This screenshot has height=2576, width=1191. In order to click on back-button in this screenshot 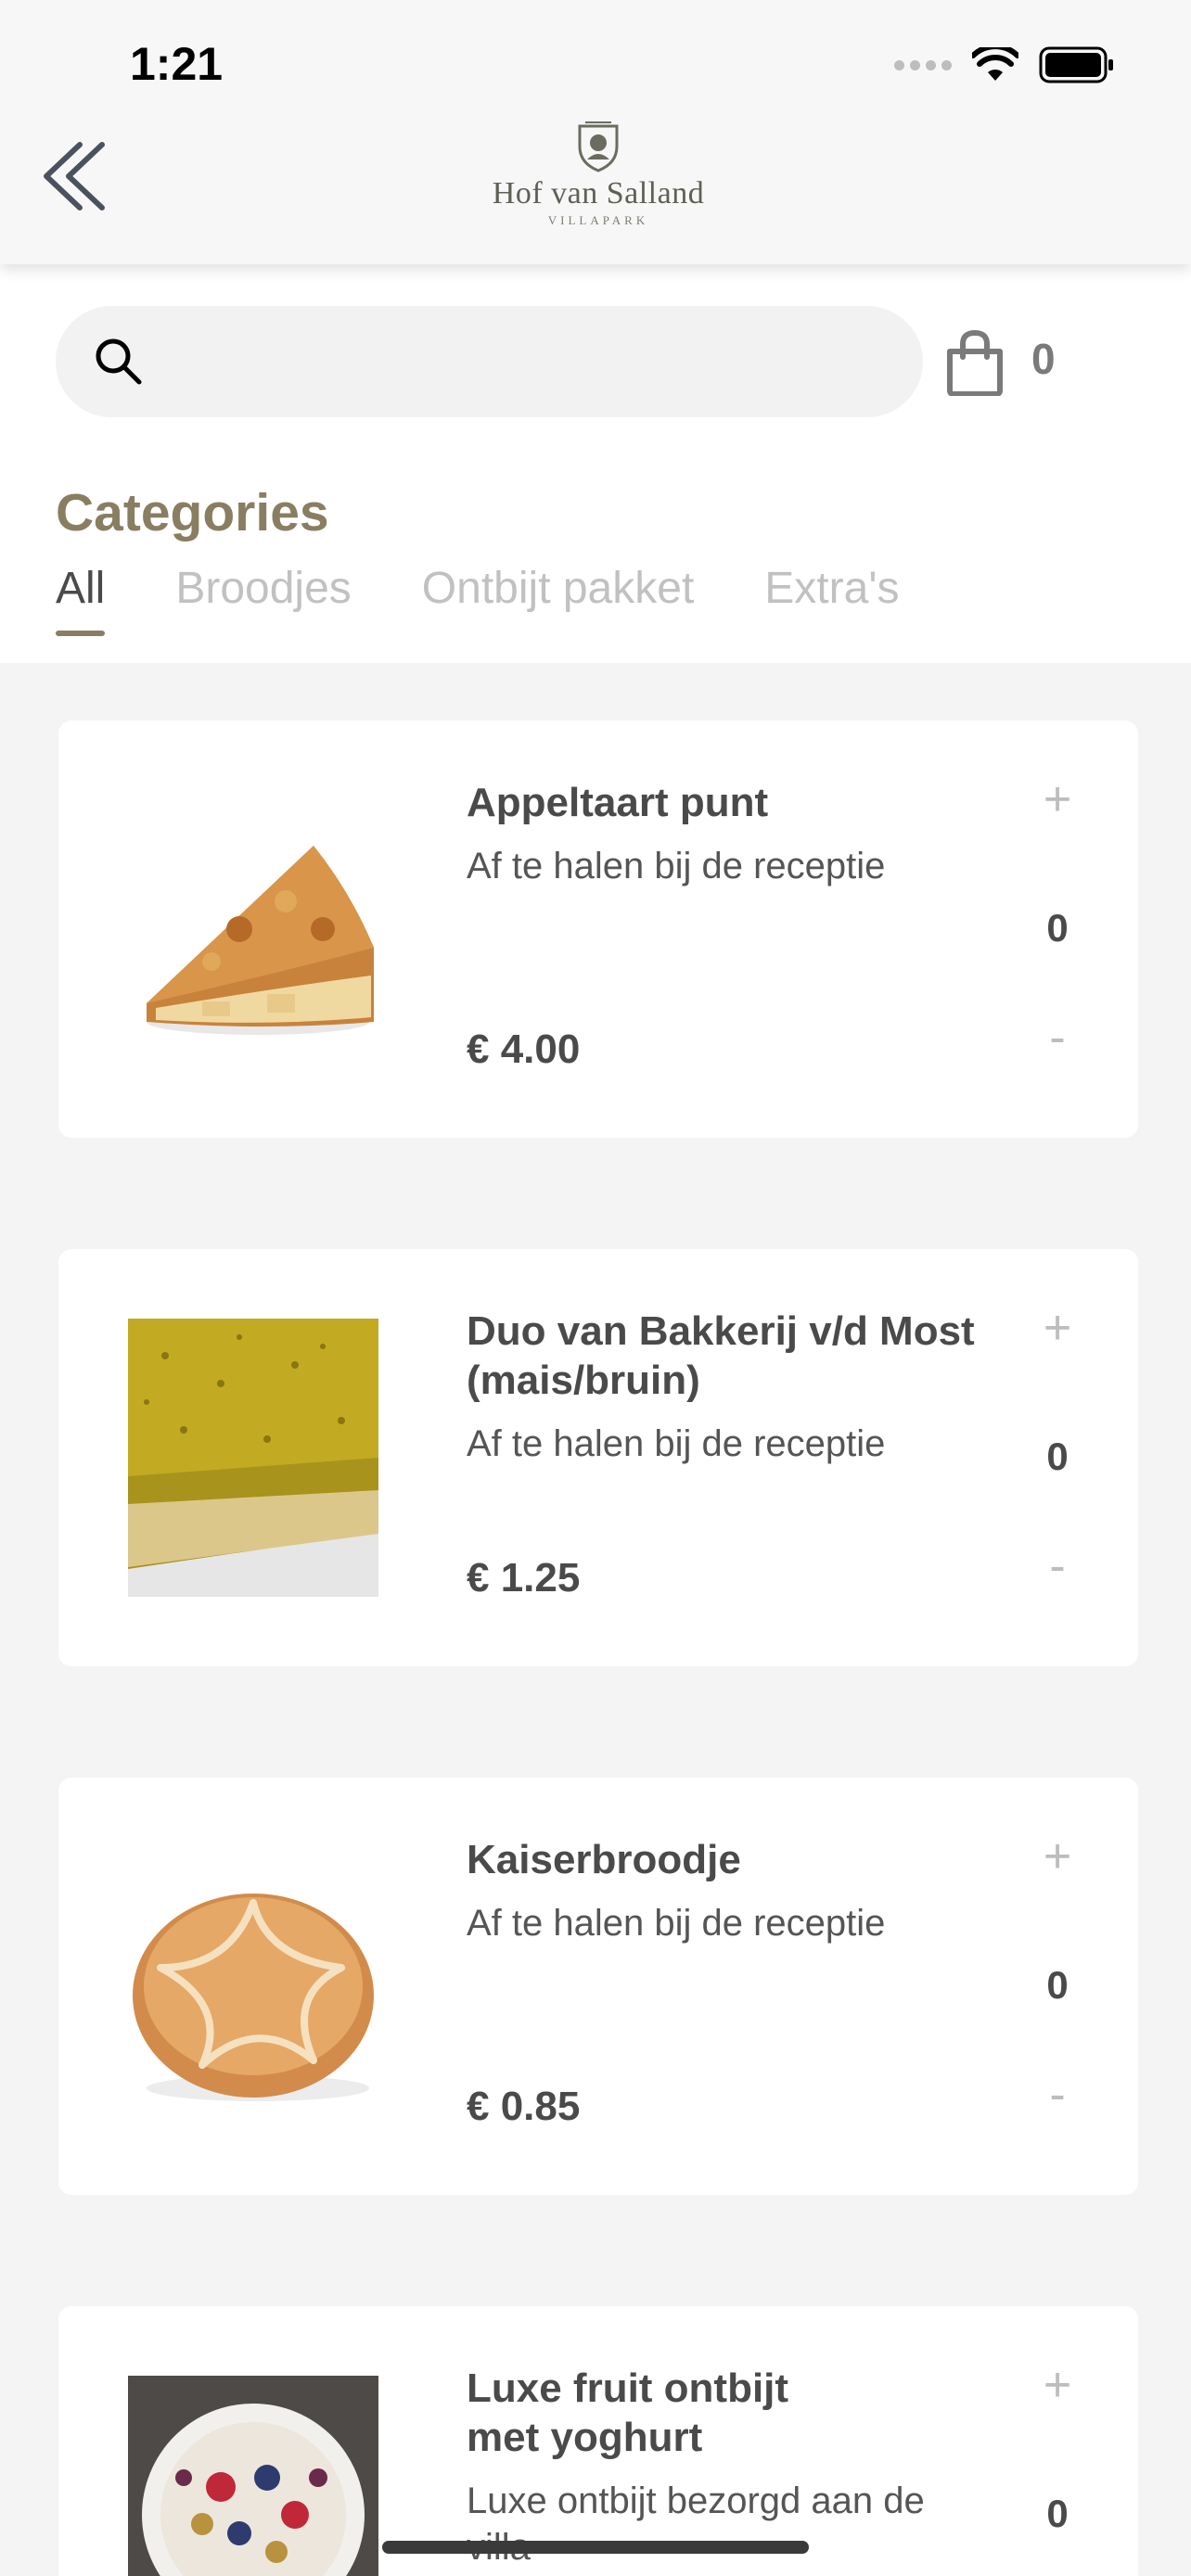, I will do `click(76, 176)`.